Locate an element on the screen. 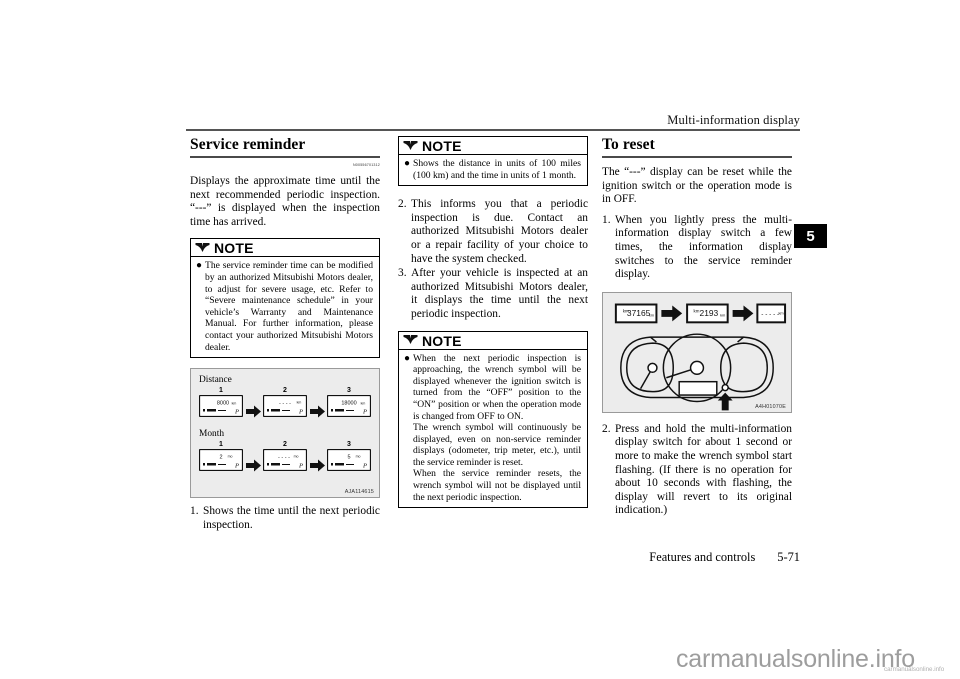  figure-reference-code: A4H01070E is located at coordinates (770, 406).